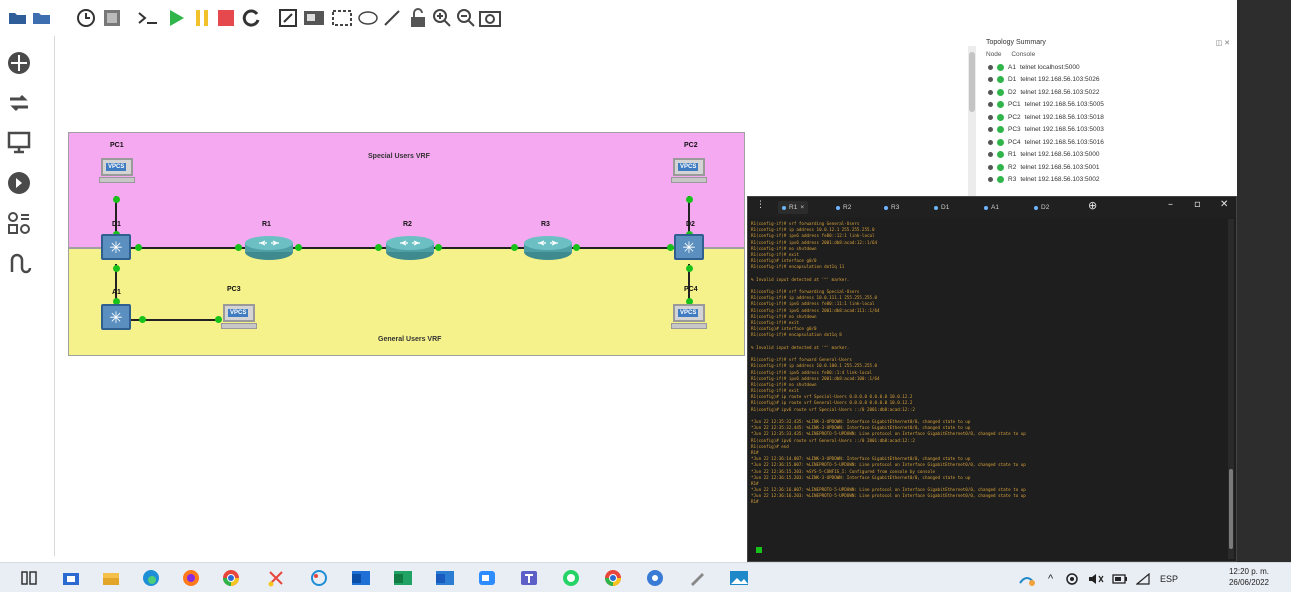  I want to click on r1-router-node, so click(269, 248).